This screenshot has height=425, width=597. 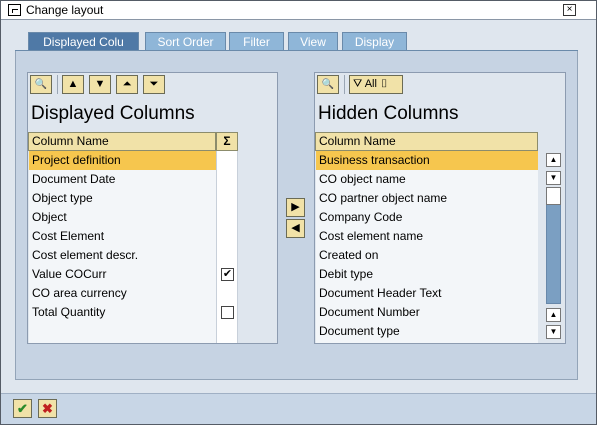 What do you see at coordinates (374, 41) in the screenshot?
I see `tab-display: Display` at bounding box center [374, 41].